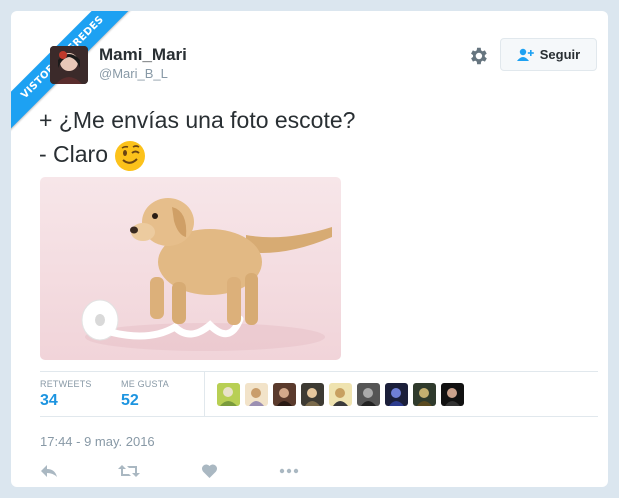 The width and height of the screenshot is (619, 498). What do you see at coordinates (478, 56) in the screenshot?
I see `gear-icon` at bounding box center [478, 56].